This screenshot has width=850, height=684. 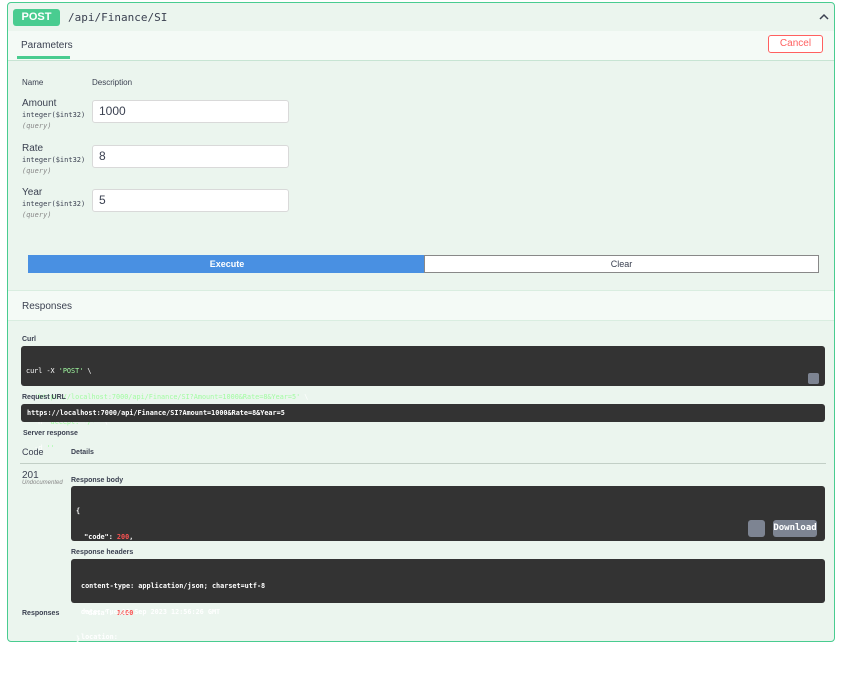 What do you see at coordinates (190, 156) in the screenshot?
I see `rate-input: 8` at bounding box center [190, 156].